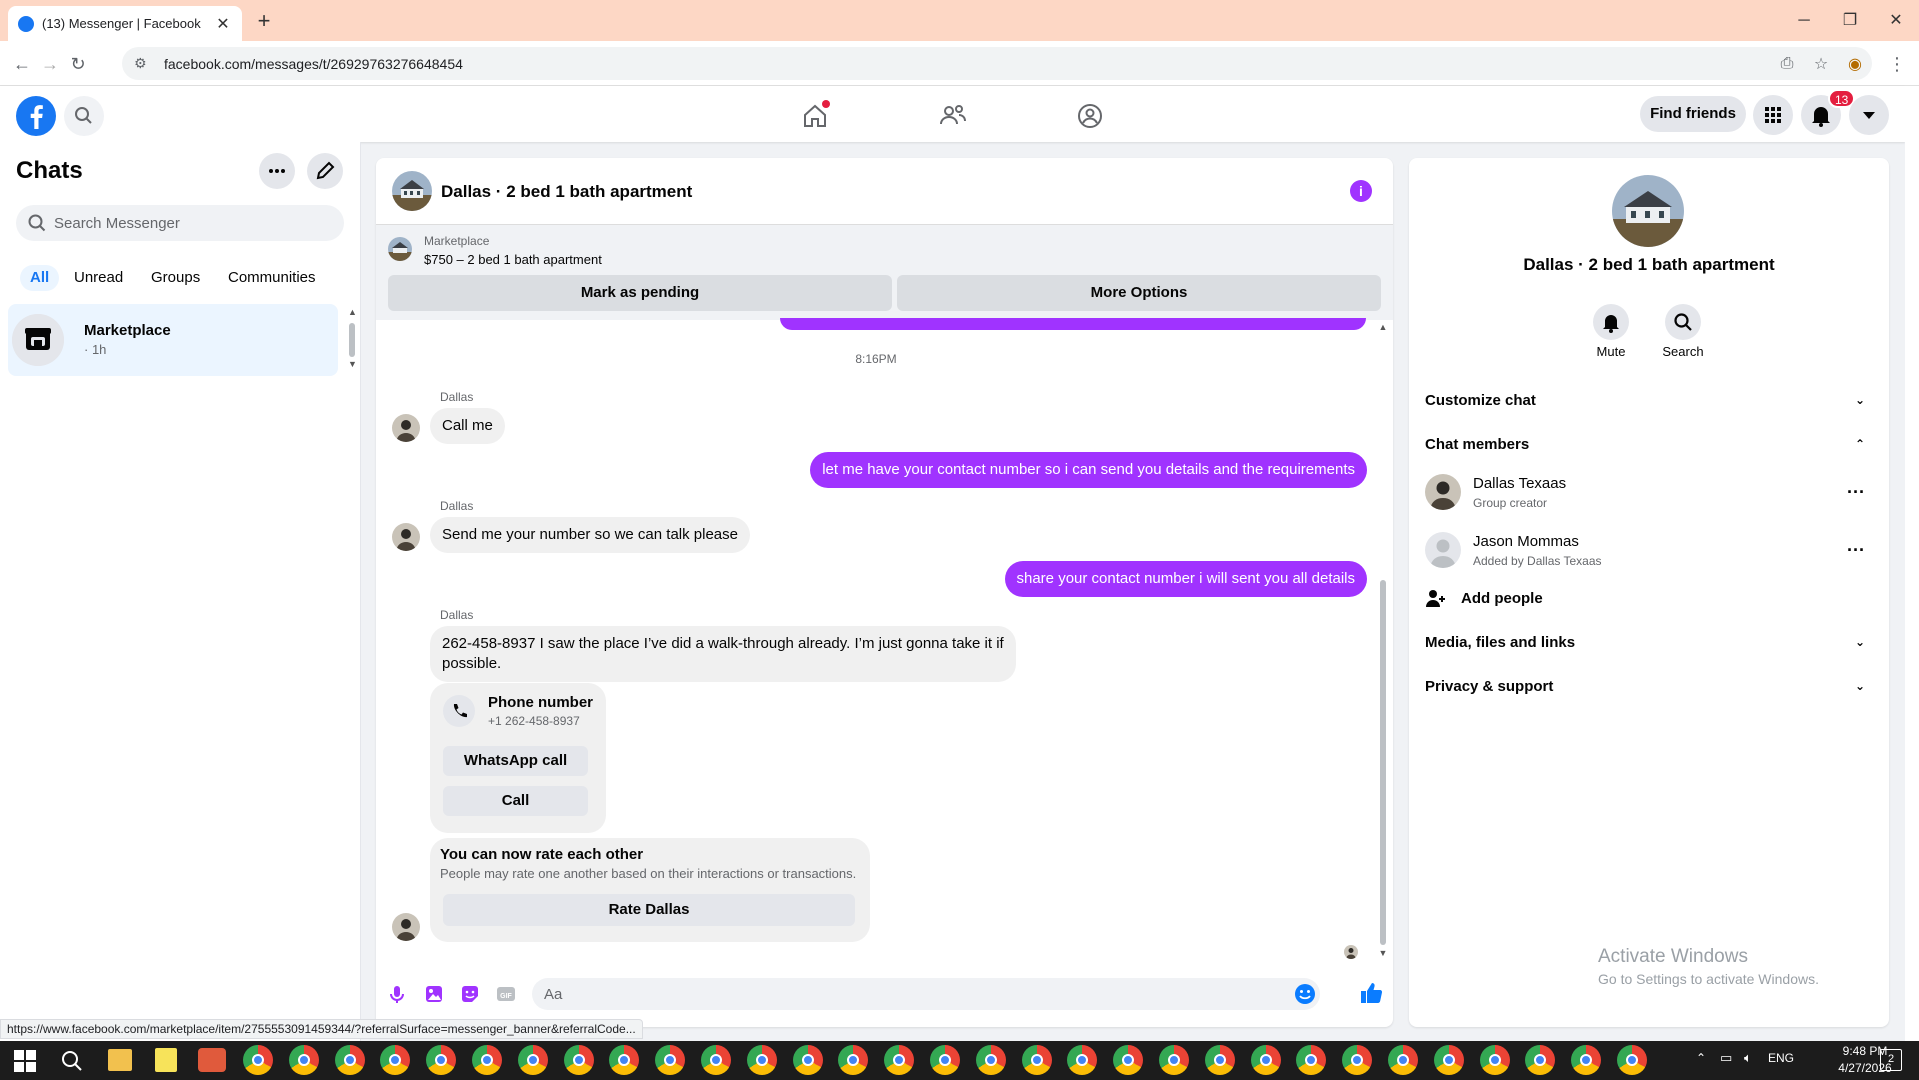 This screenshot has height=1080, width=1919. Describe the element at coordinates (1371, 993) in the screenshot. I see `thumbs-up-icon` at that location.